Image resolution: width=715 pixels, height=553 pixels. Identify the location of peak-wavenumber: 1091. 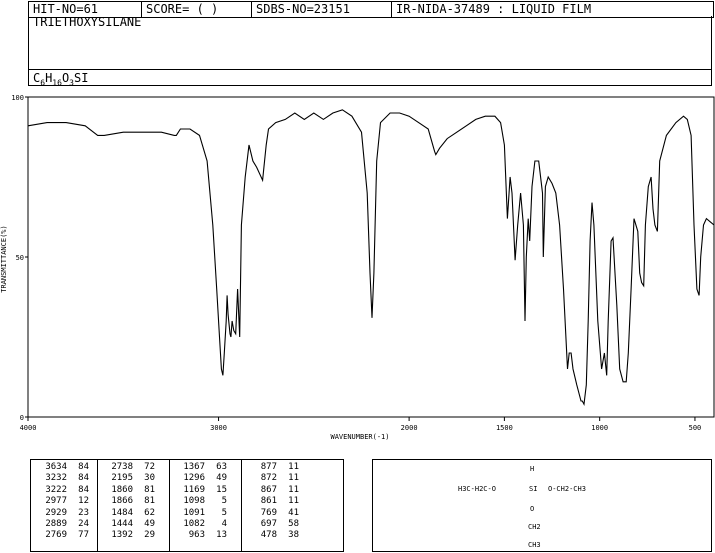
(194, 512).